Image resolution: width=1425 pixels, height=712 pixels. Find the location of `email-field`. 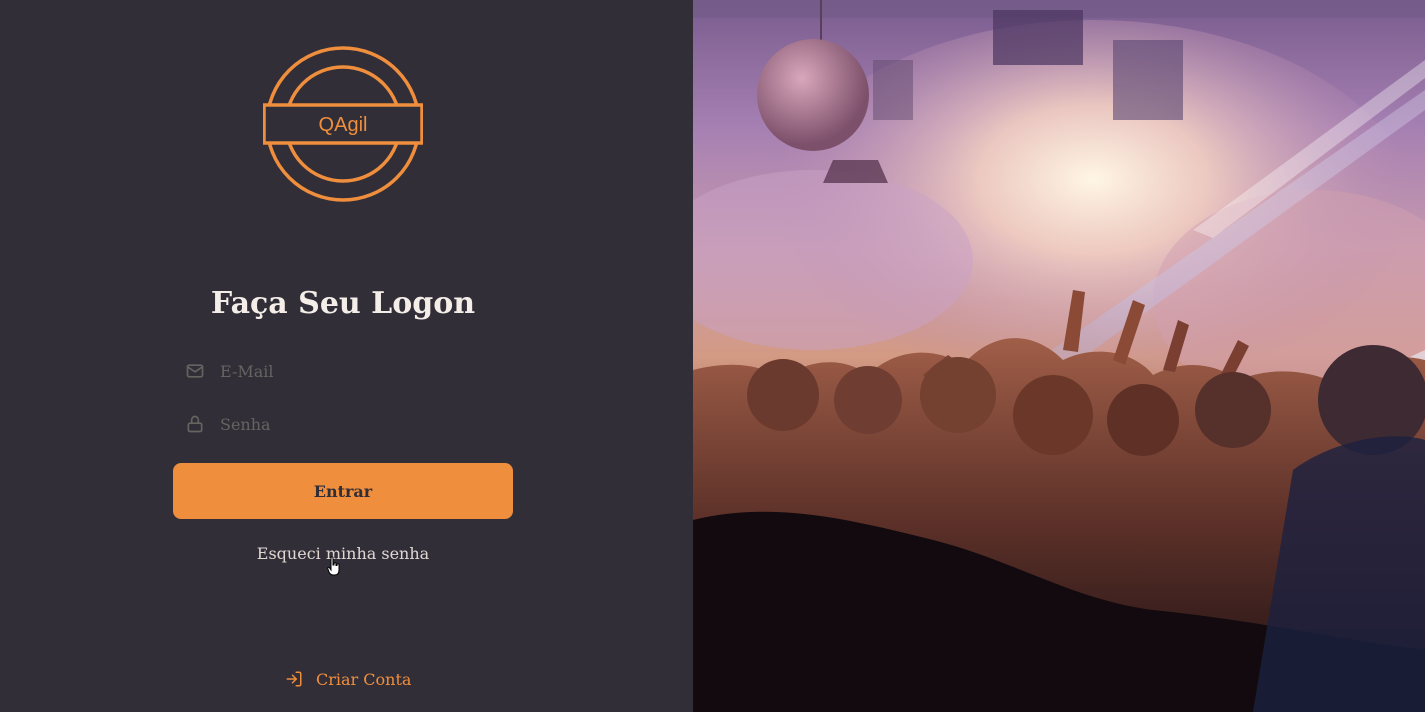

email-field is located at coordinates (343, 371).